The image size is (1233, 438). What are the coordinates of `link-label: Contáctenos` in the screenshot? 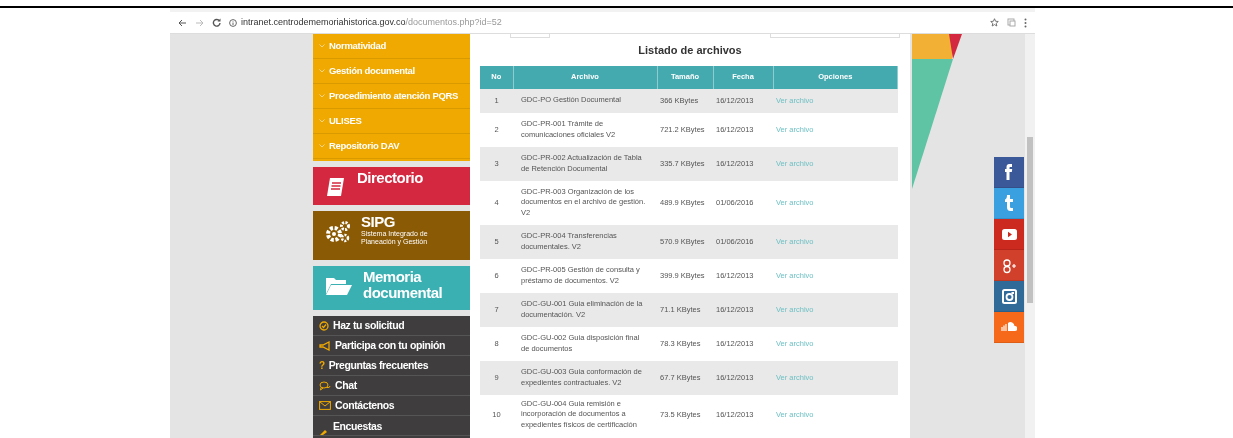 It's located at (365, 405).